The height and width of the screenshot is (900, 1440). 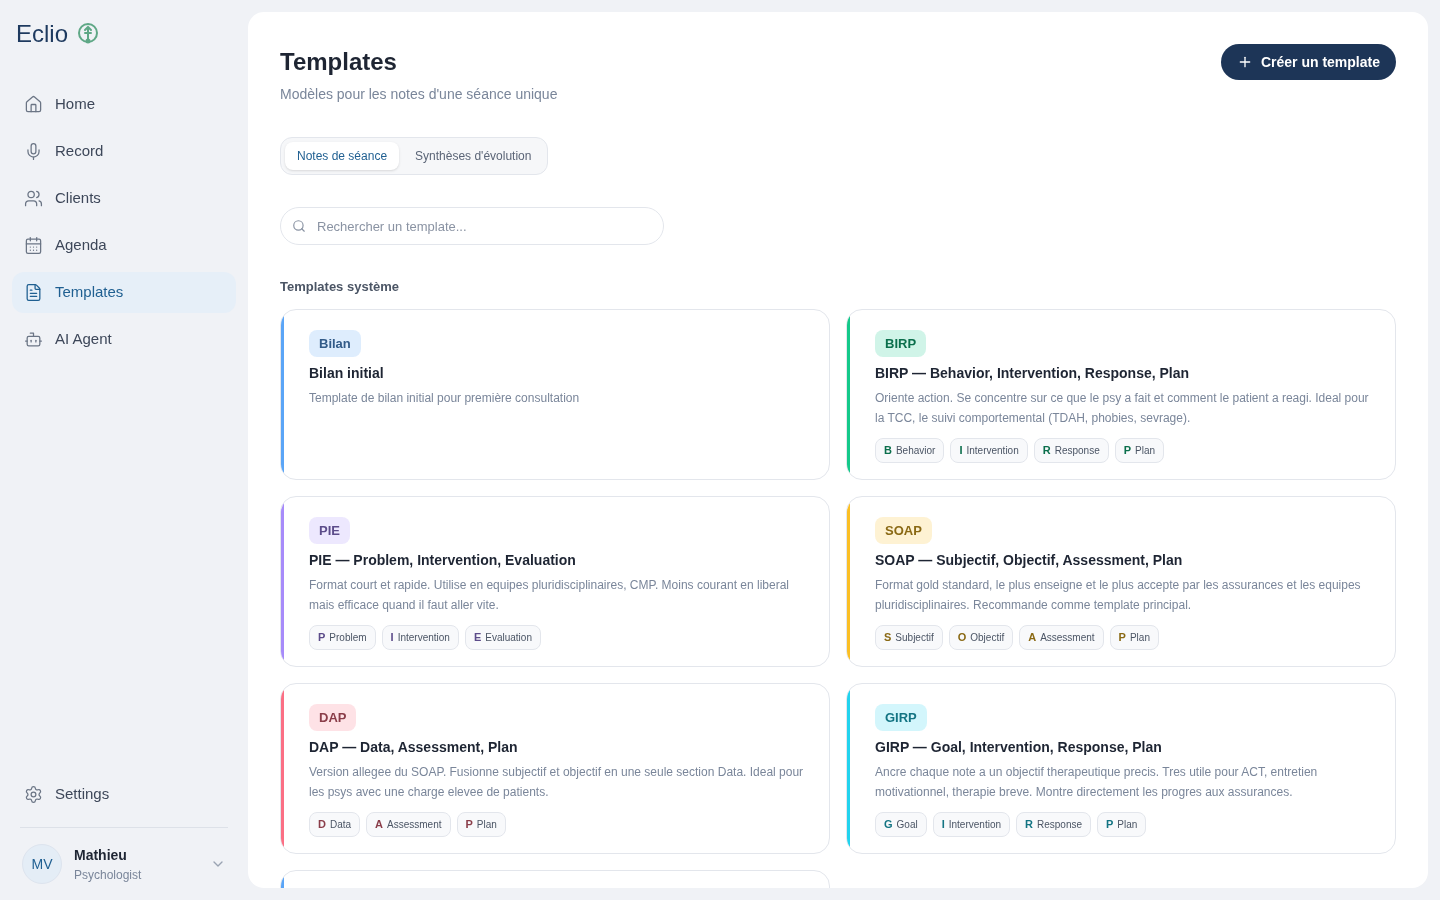 I want to click on search-icon, so click(x=299, y=226).